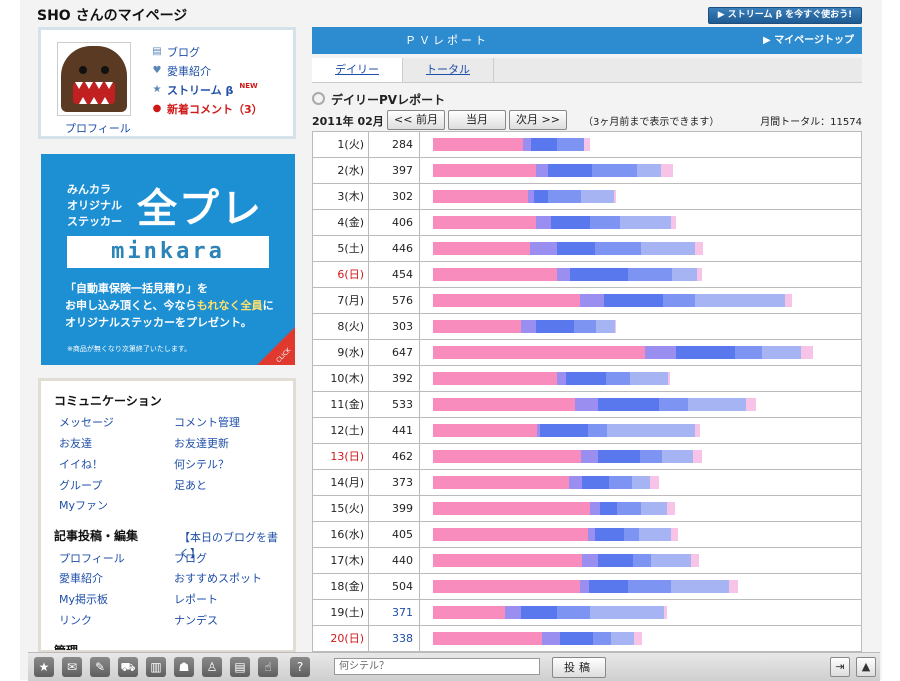 The width and height of the screenshot is (900, 681). Describe the element at coordinates (448, 70) in the screenshot. I see `tab-total: トータル` at that location.